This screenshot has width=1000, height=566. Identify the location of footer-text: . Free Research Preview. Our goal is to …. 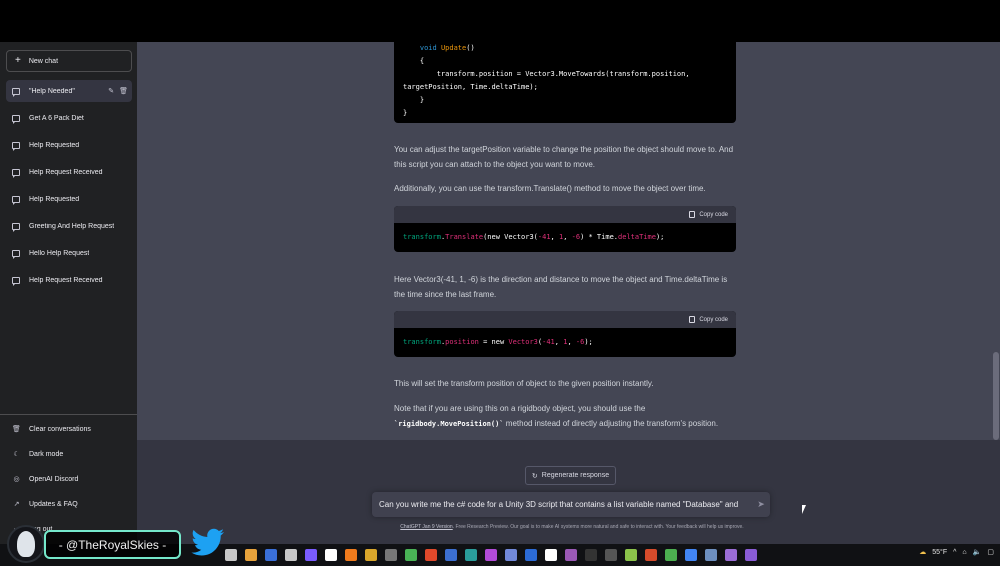
(598, 527).